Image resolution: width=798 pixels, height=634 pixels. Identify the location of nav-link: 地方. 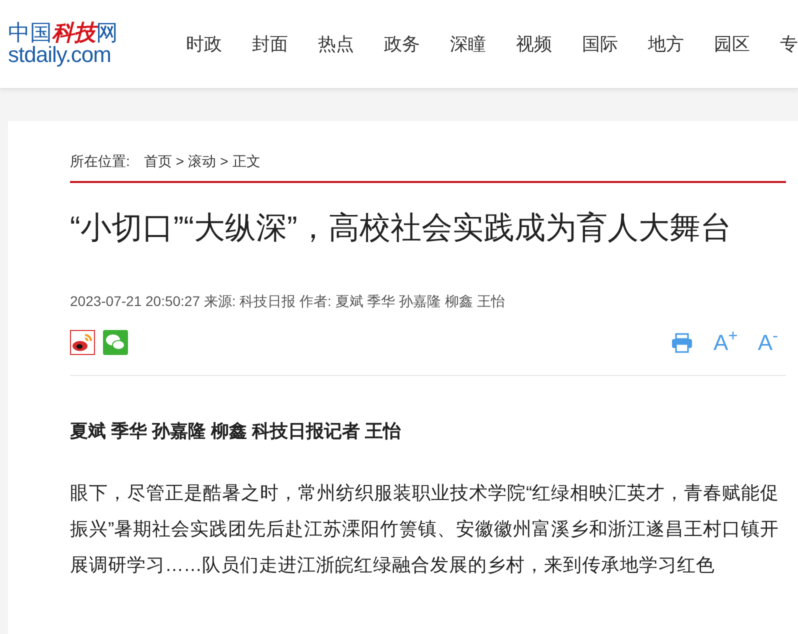
(666, 44).